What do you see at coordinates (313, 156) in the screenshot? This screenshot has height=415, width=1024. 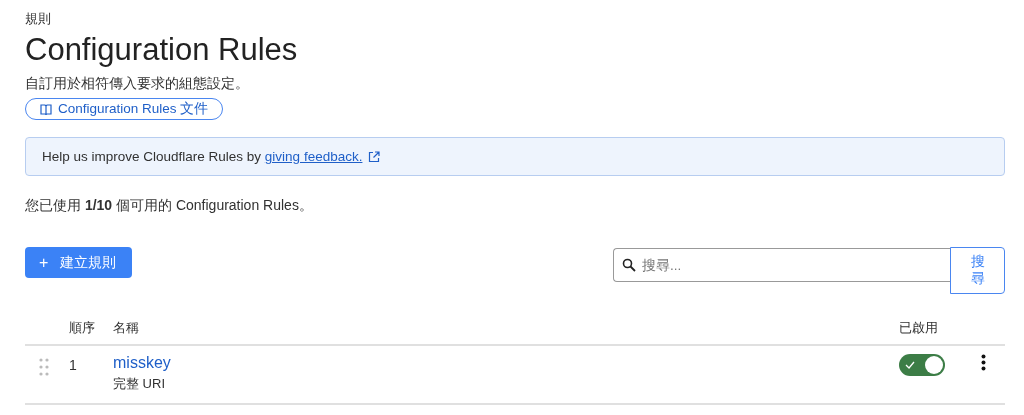 I see `feedback-link: giving feedback.` at bounding box center [313, 156].